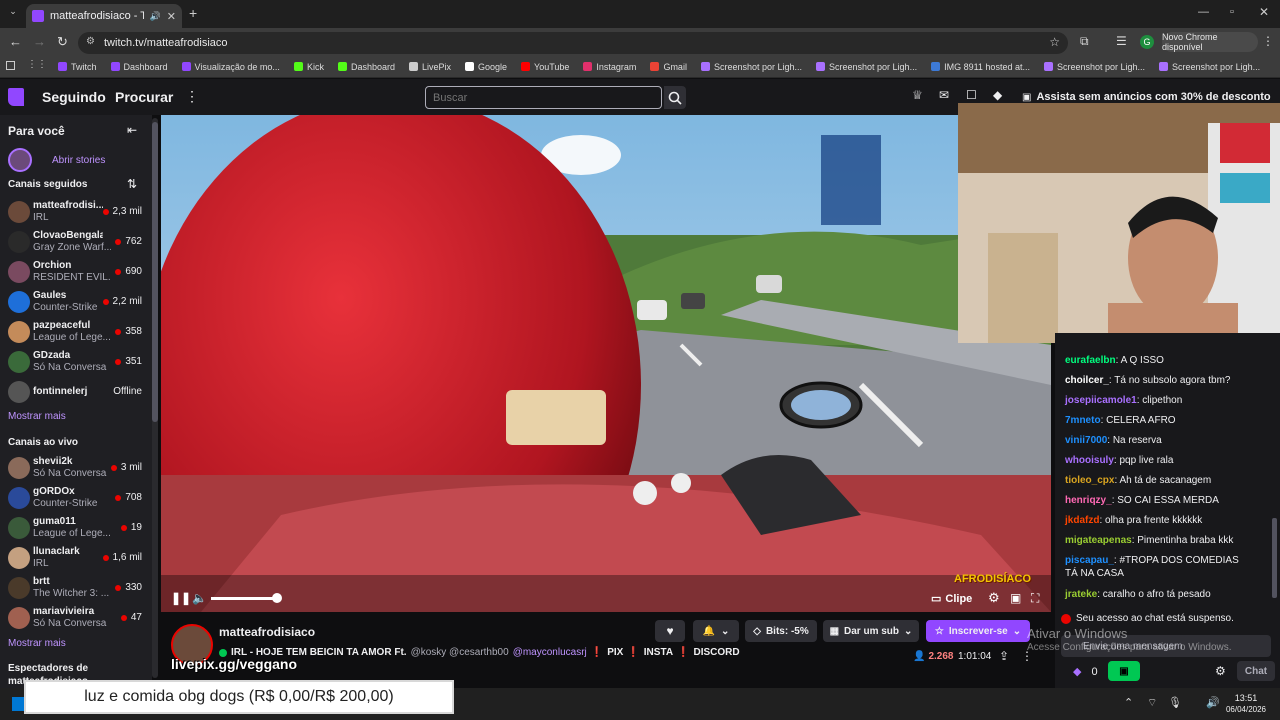 Image resolution: width=1280 pixels, height=720 pixels. Describe the element at coordinates (1015, 598) in the screenshot. I see `theatre-mode-icon: ▣` at that location.